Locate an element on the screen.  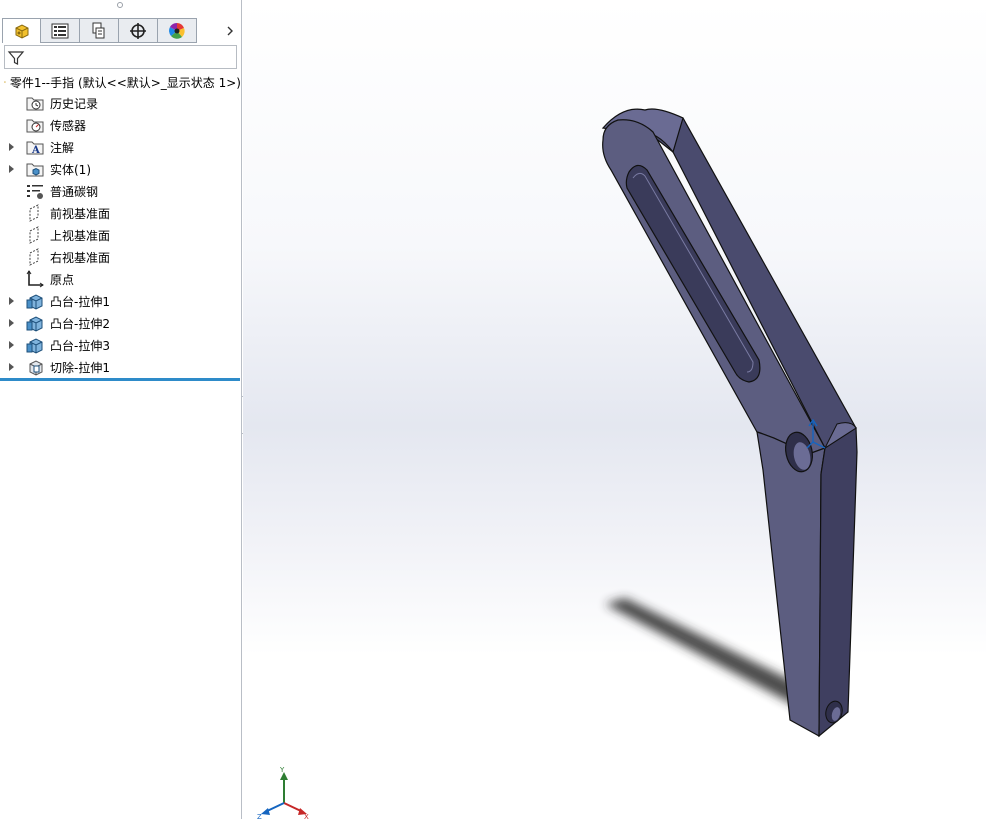
color-wheel-icon is located at coordinates (177, 30).